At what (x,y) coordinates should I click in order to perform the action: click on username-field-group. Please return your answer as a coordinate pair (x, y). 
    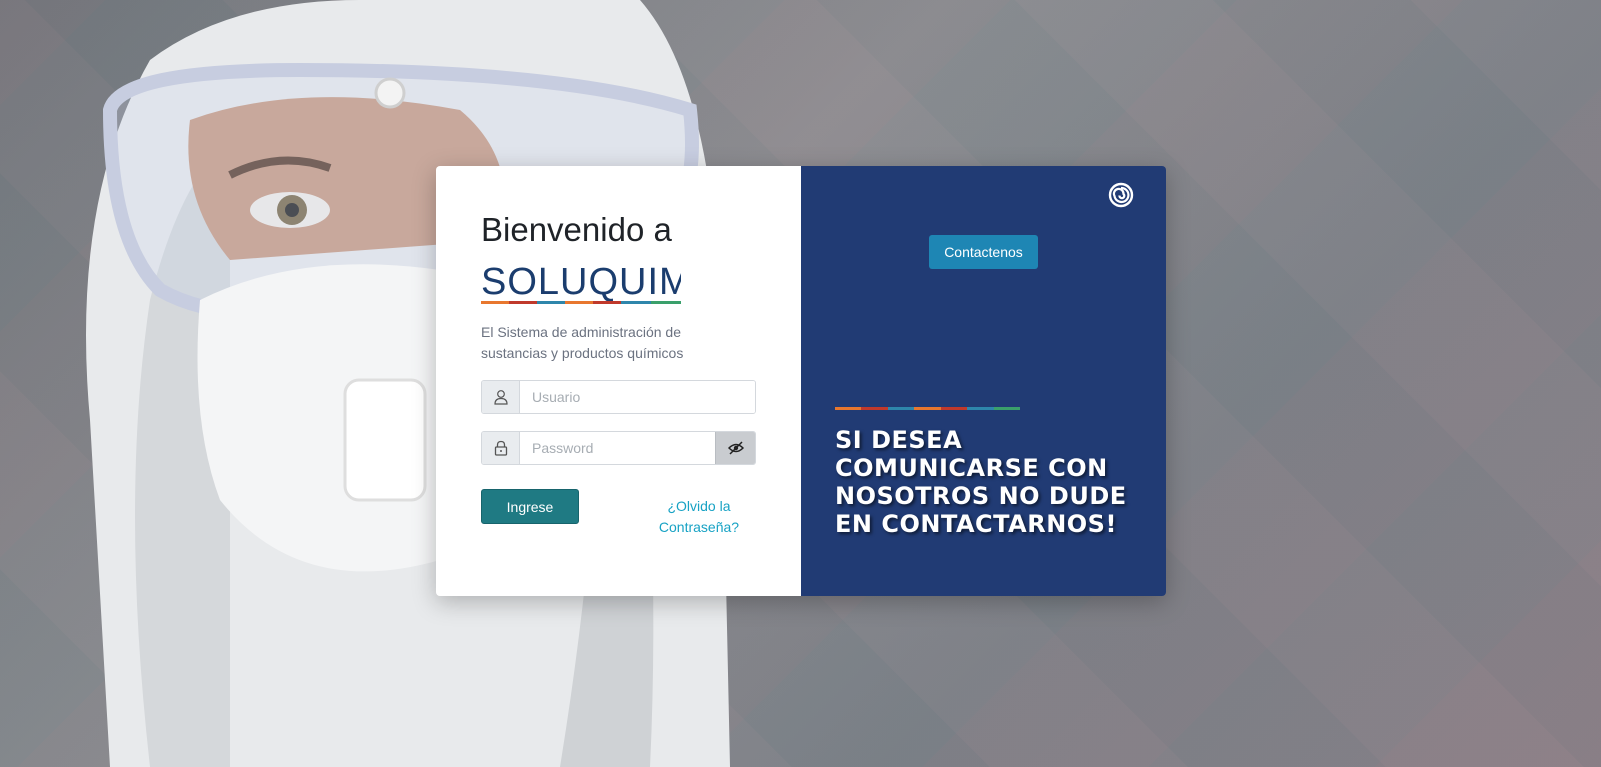
    Looking at the image, I should click on (618, 397).